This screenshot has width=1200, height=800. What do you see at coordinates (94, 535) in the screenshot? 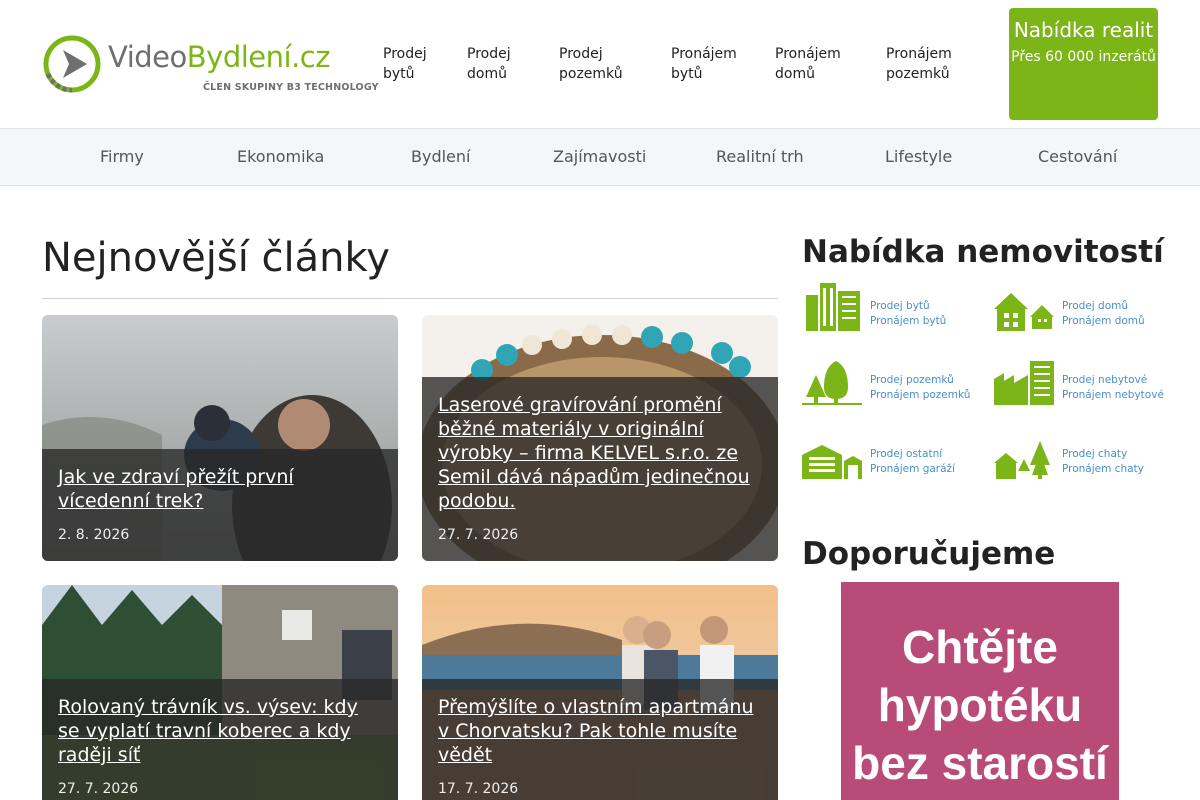
I see `article-date: 2. 8. 2026` at bounding box center [94, 535].